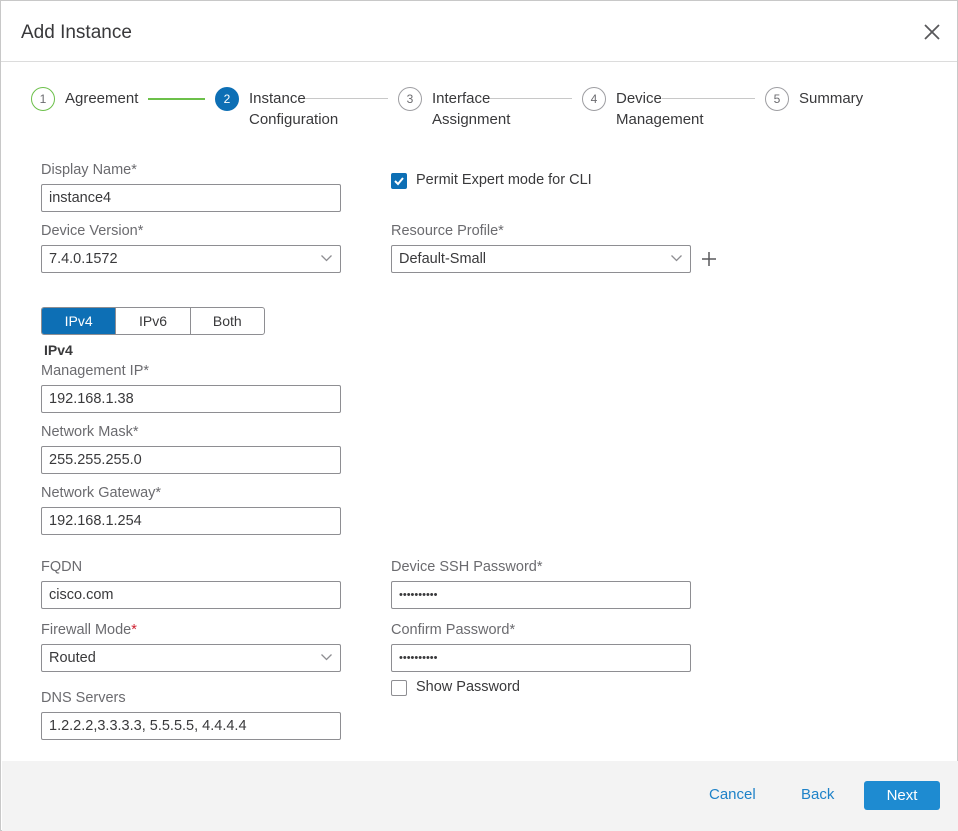 Image resolution: width=958 pixels, height=831 pixels. What do you see at coordinates (89, 170) in the screenshot?
I see `display-name-label: Display Name*` at bounding box center [89, 170].